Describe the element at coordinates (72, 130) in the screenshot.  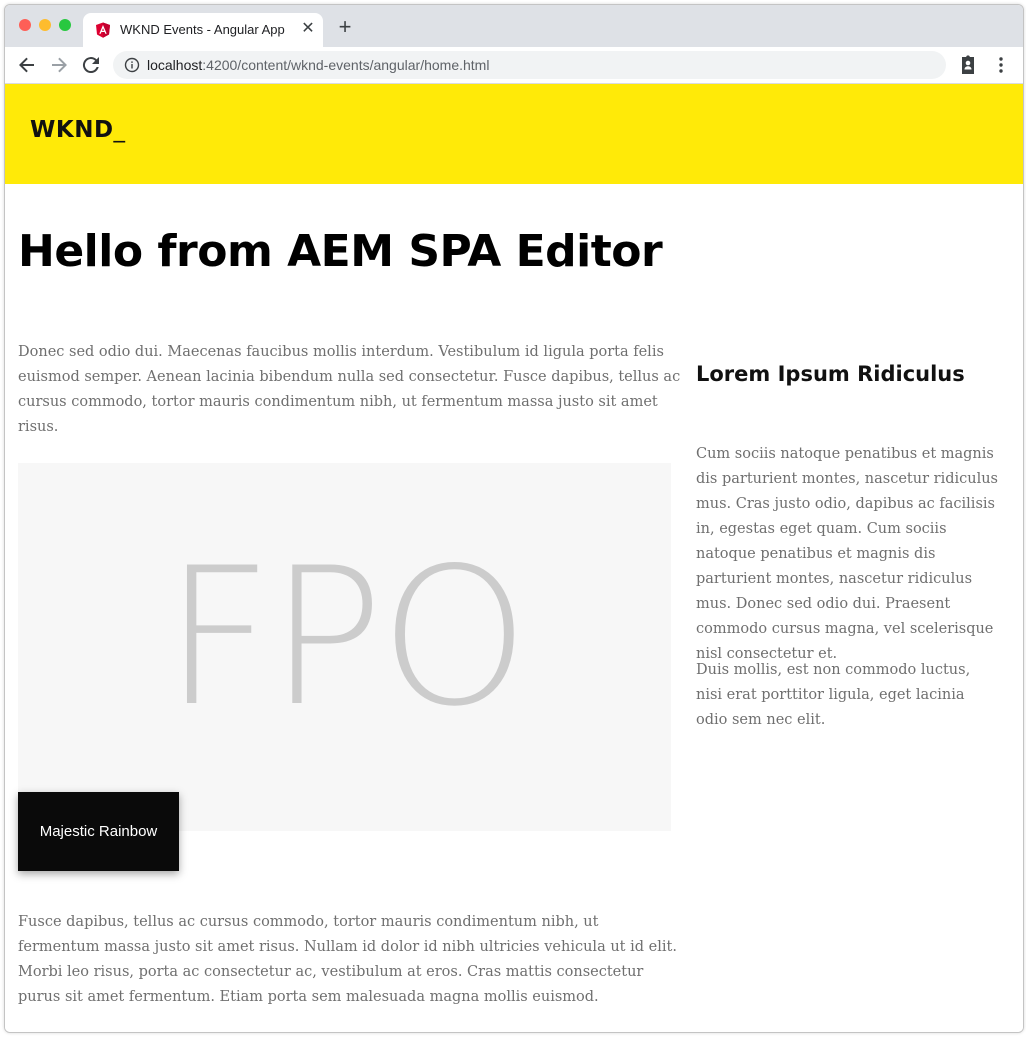
I see `logo-text: WKND` at that location.